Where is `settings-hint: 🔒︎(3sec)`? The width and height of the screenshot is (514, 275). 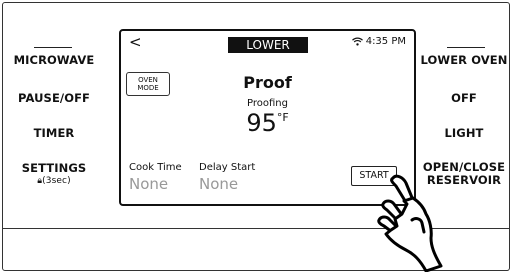 settings-hint: 🔒︎(3sec) is located at coordinates (54, 181).